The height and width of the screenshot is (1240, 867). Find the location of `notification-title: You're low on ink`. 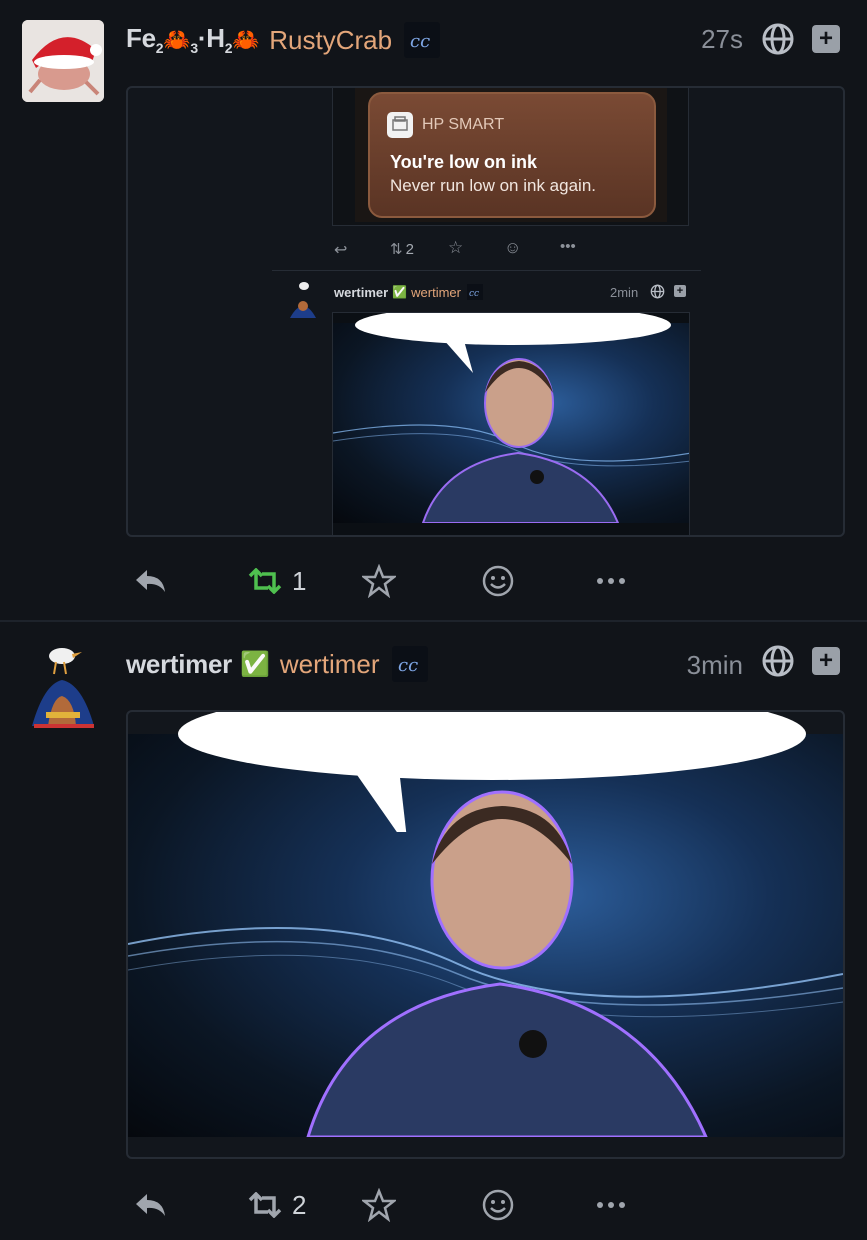

notification-title: You're low on ink is located at coordinates (463, 162).